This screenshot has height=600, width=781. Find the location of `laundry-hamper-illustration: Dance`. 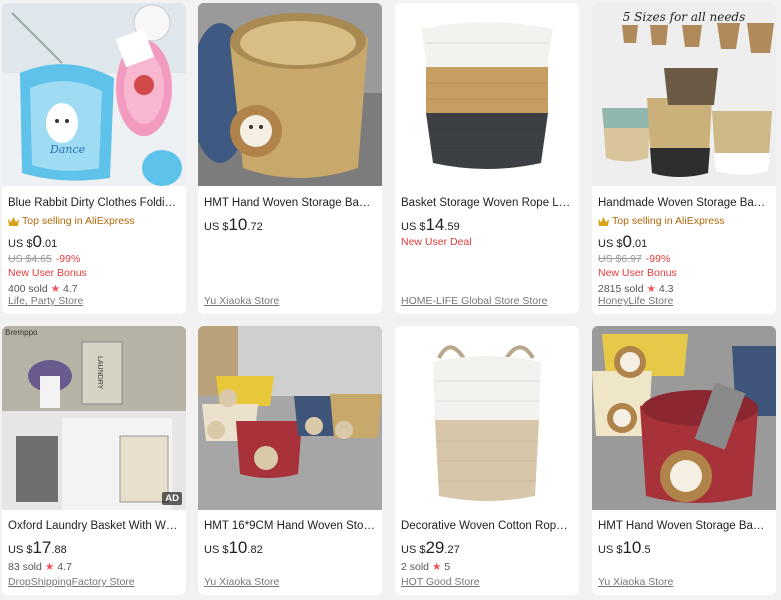

laundry-hamper-illustration: Dance is located at coordinates (94, 94).